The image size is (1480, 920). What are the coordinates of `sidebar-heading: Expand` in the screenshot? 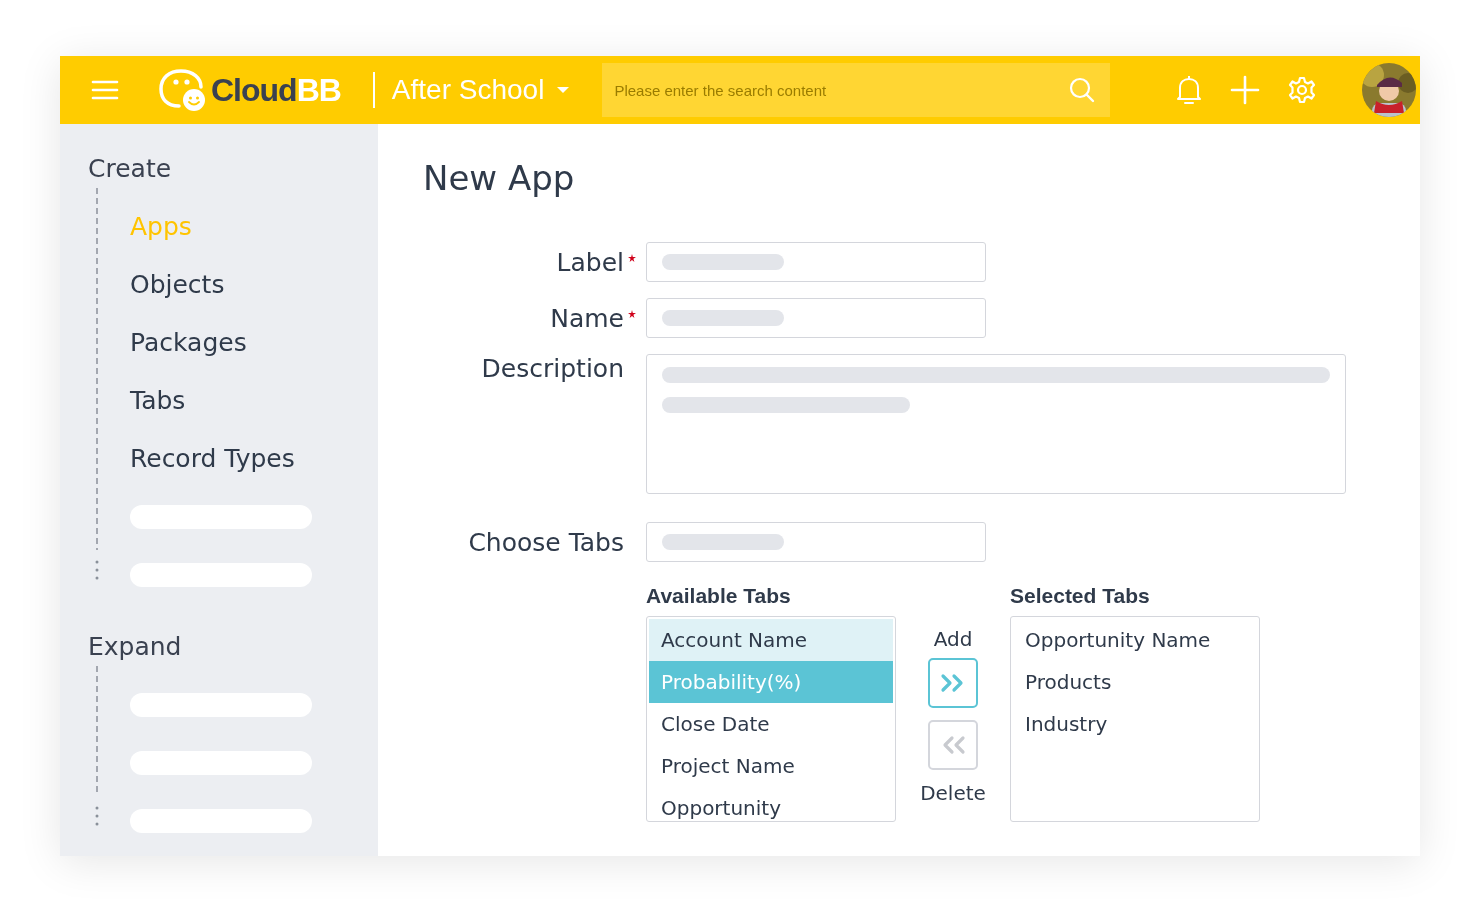 It's located at (135, 647).